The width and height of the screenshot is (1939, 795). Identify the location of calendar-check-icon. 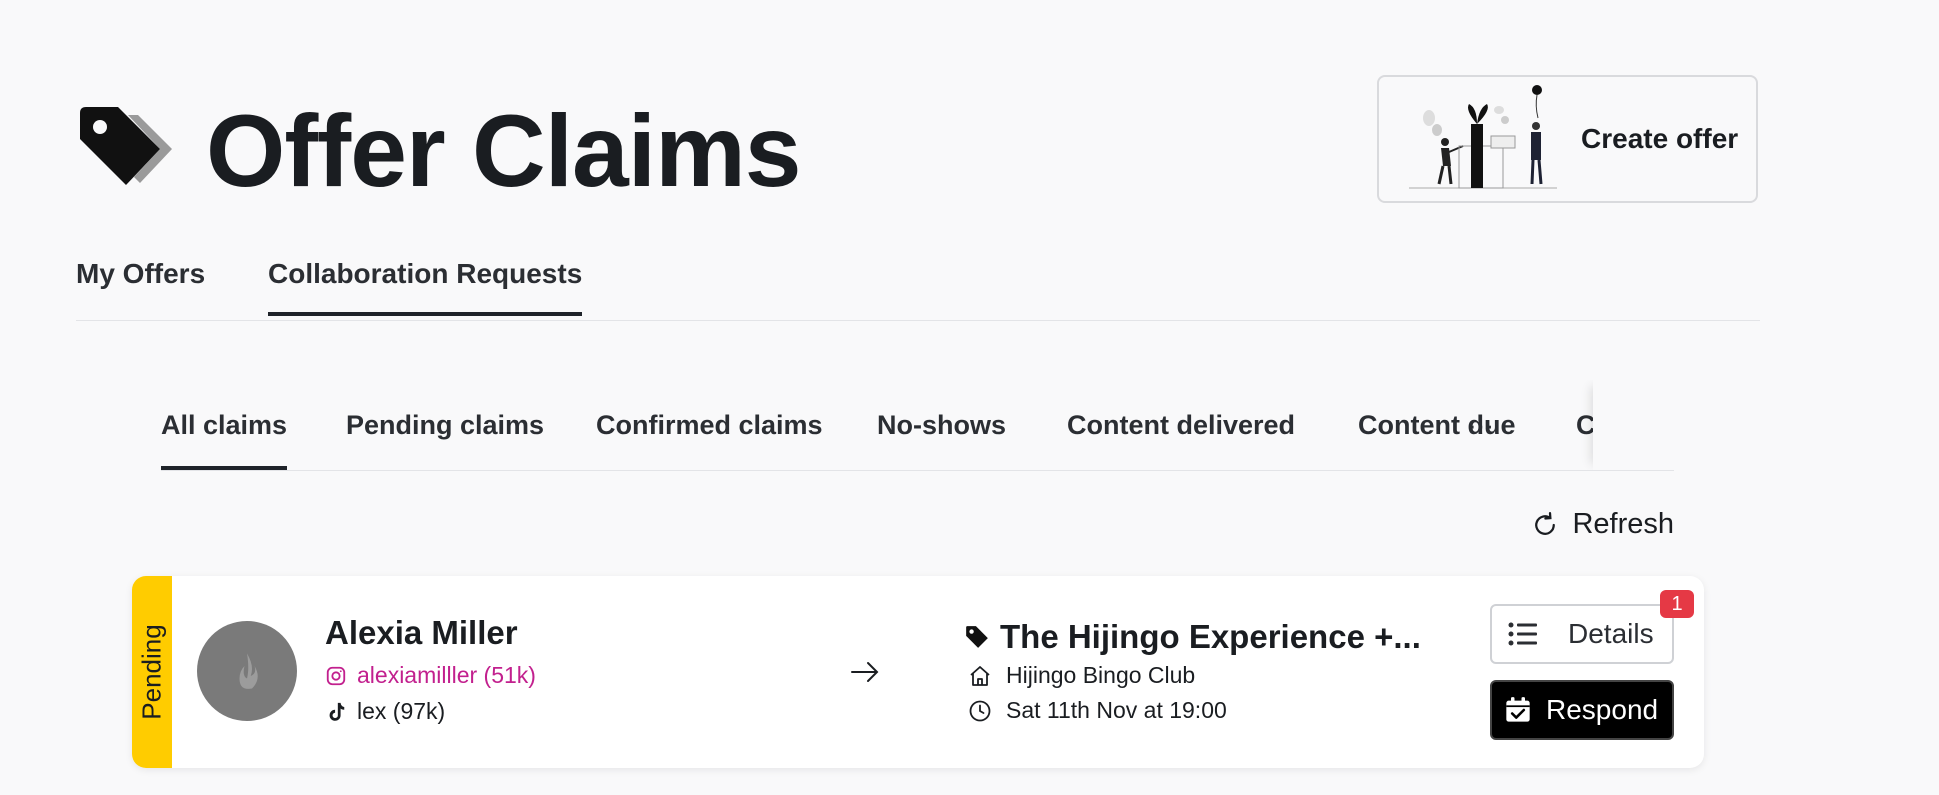
(1518, 709).